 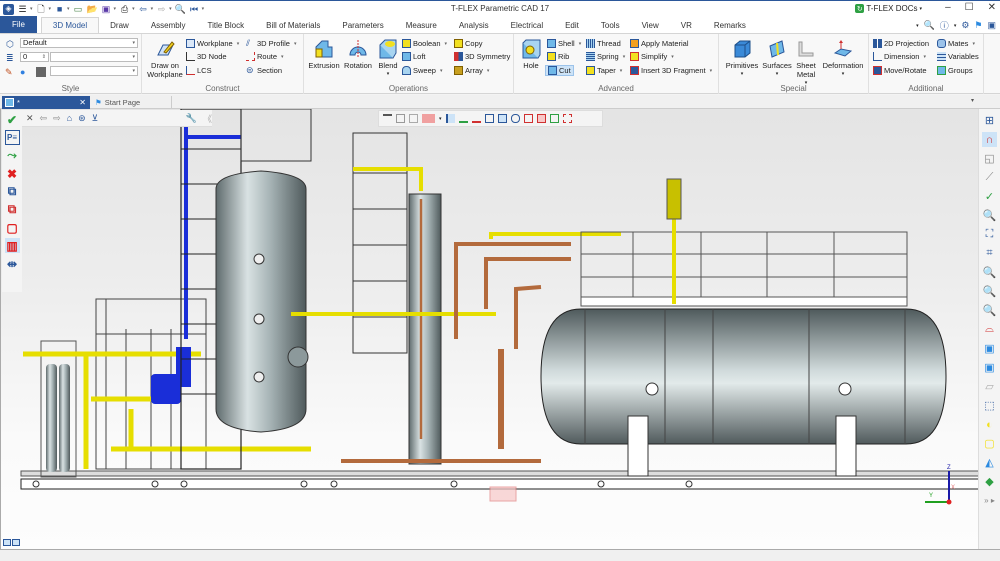 I want to click on tab-file: File, so click(x=18, y=24).